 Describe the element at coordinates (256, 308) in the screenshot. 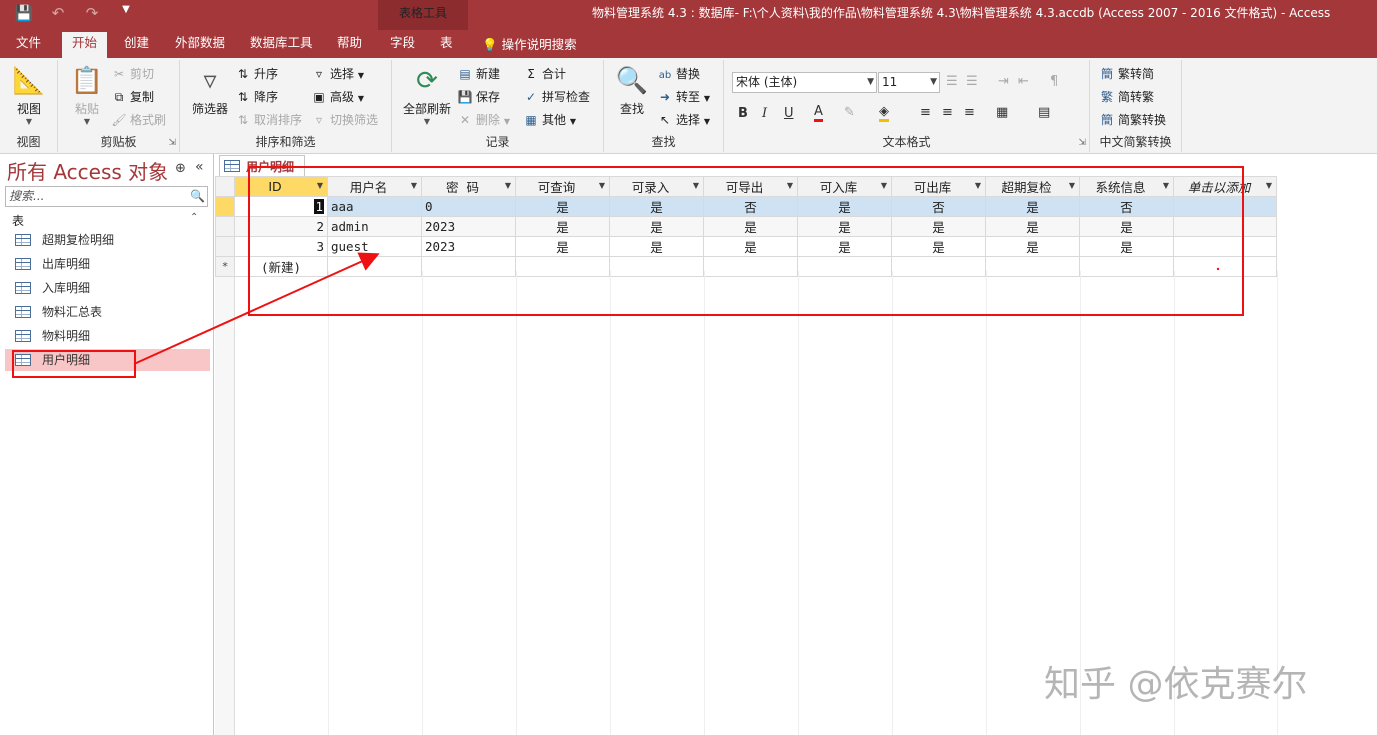

I see `annotation-arrow-line` at that location.